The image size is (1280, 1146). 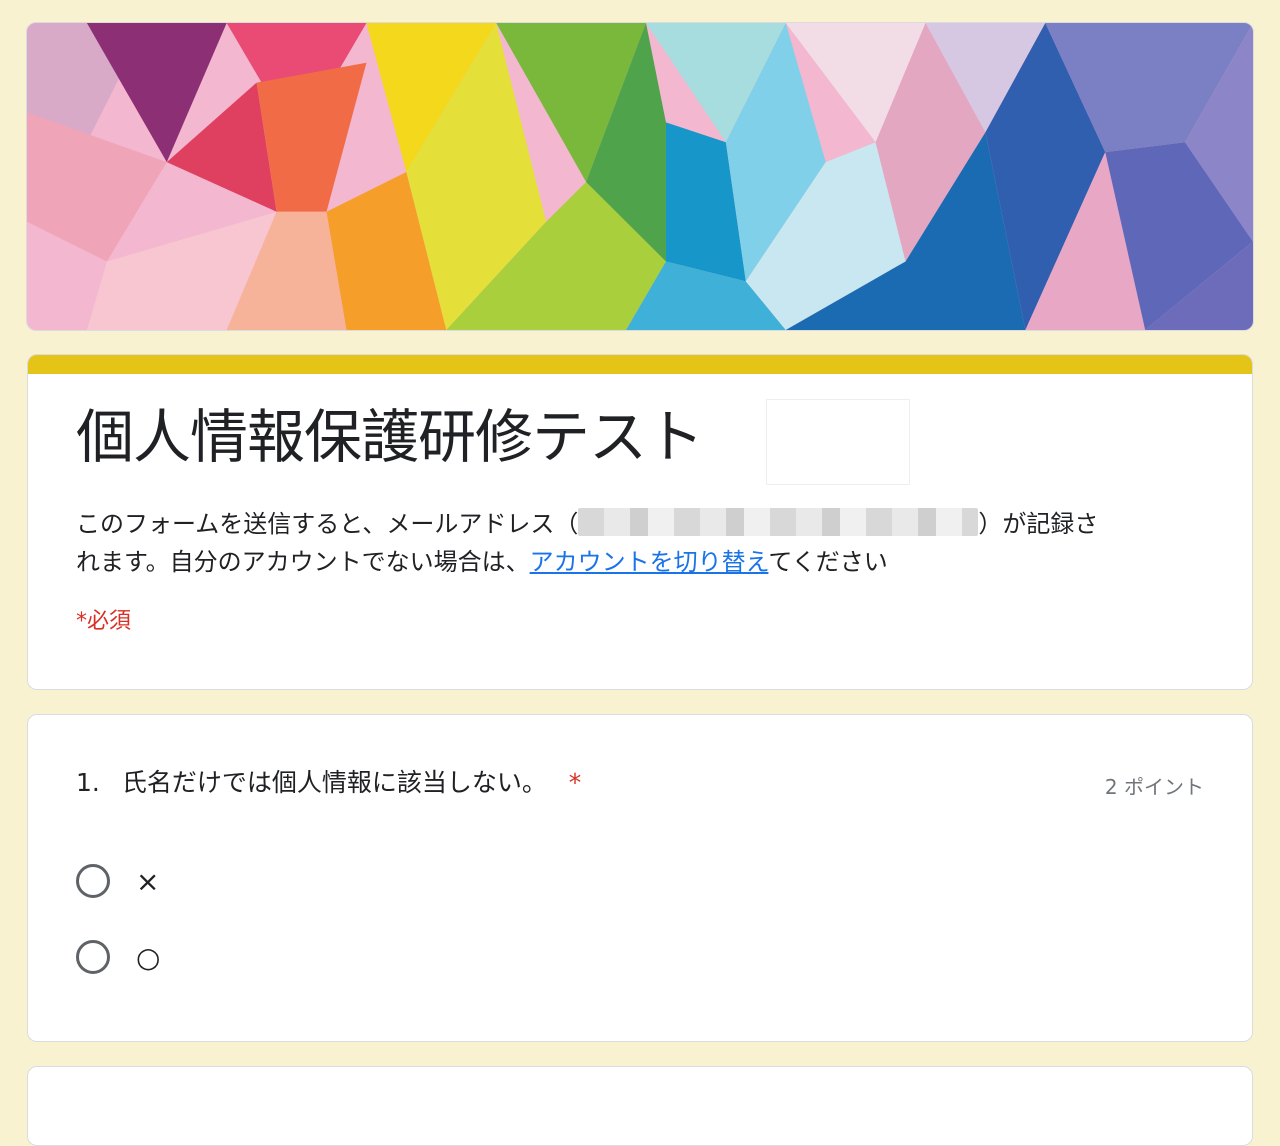 I want to click on redacted-email, so click(x=778, y=522).